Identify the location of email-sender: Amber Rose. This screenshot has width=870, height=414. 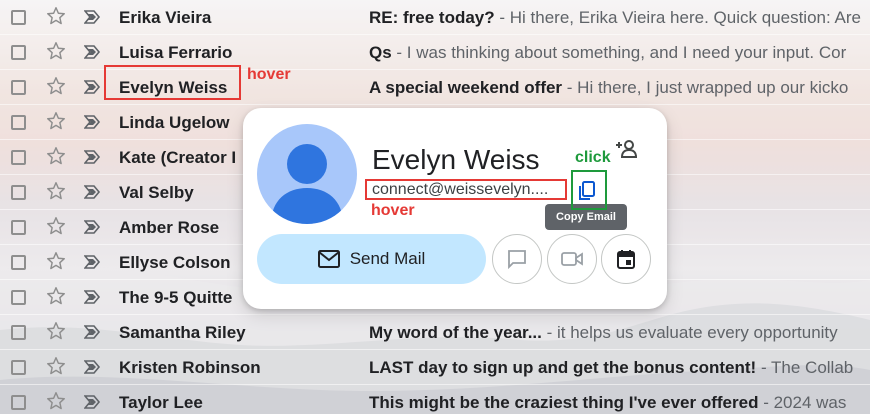
(169, 227).